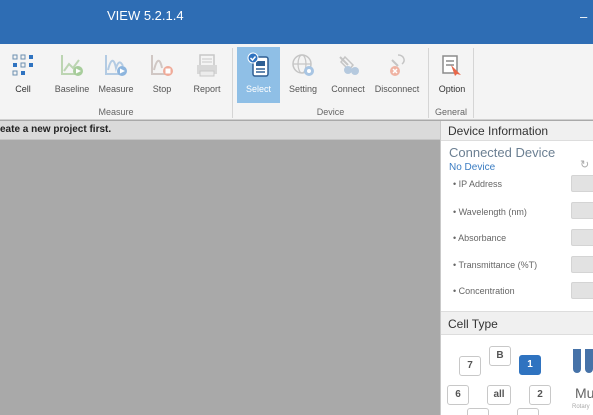  Describe the element at coordinates (458, 395) in the screenshot. I see `cell-button-6: 6` at that location.